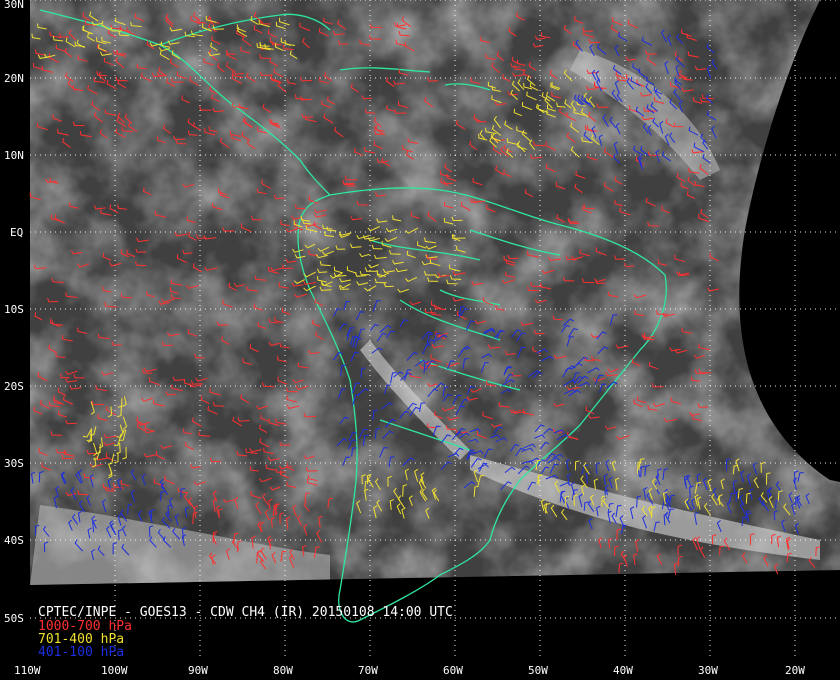  Describe the element at coordinates (81, 652) in the screenshot. I see `legend-high-level: 401-100 hPa` at that location.